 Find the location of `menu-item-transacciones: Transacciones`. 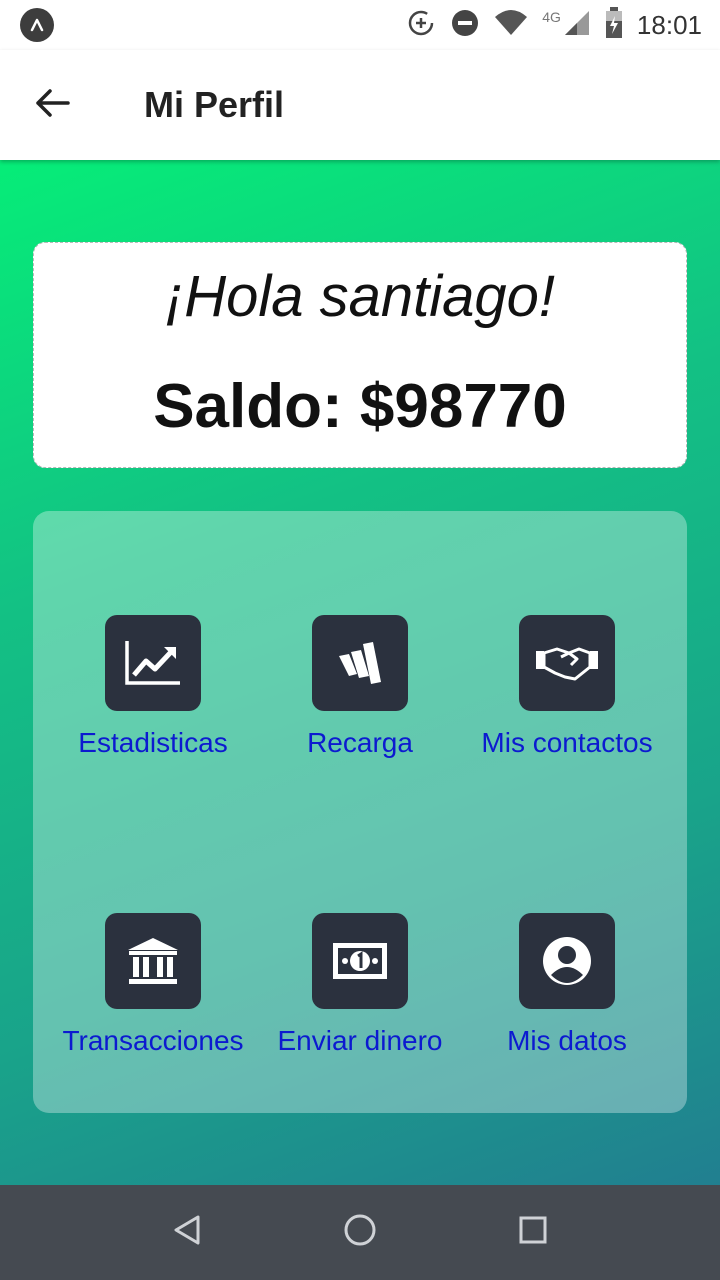

menu-item-transacciones: Transacciones is located at coordinates (153, 993).